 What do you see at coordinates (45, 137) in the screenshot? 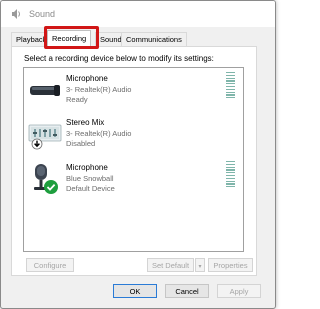
I see `stereo-mix-board-icon` at bounding box center [45, 137].